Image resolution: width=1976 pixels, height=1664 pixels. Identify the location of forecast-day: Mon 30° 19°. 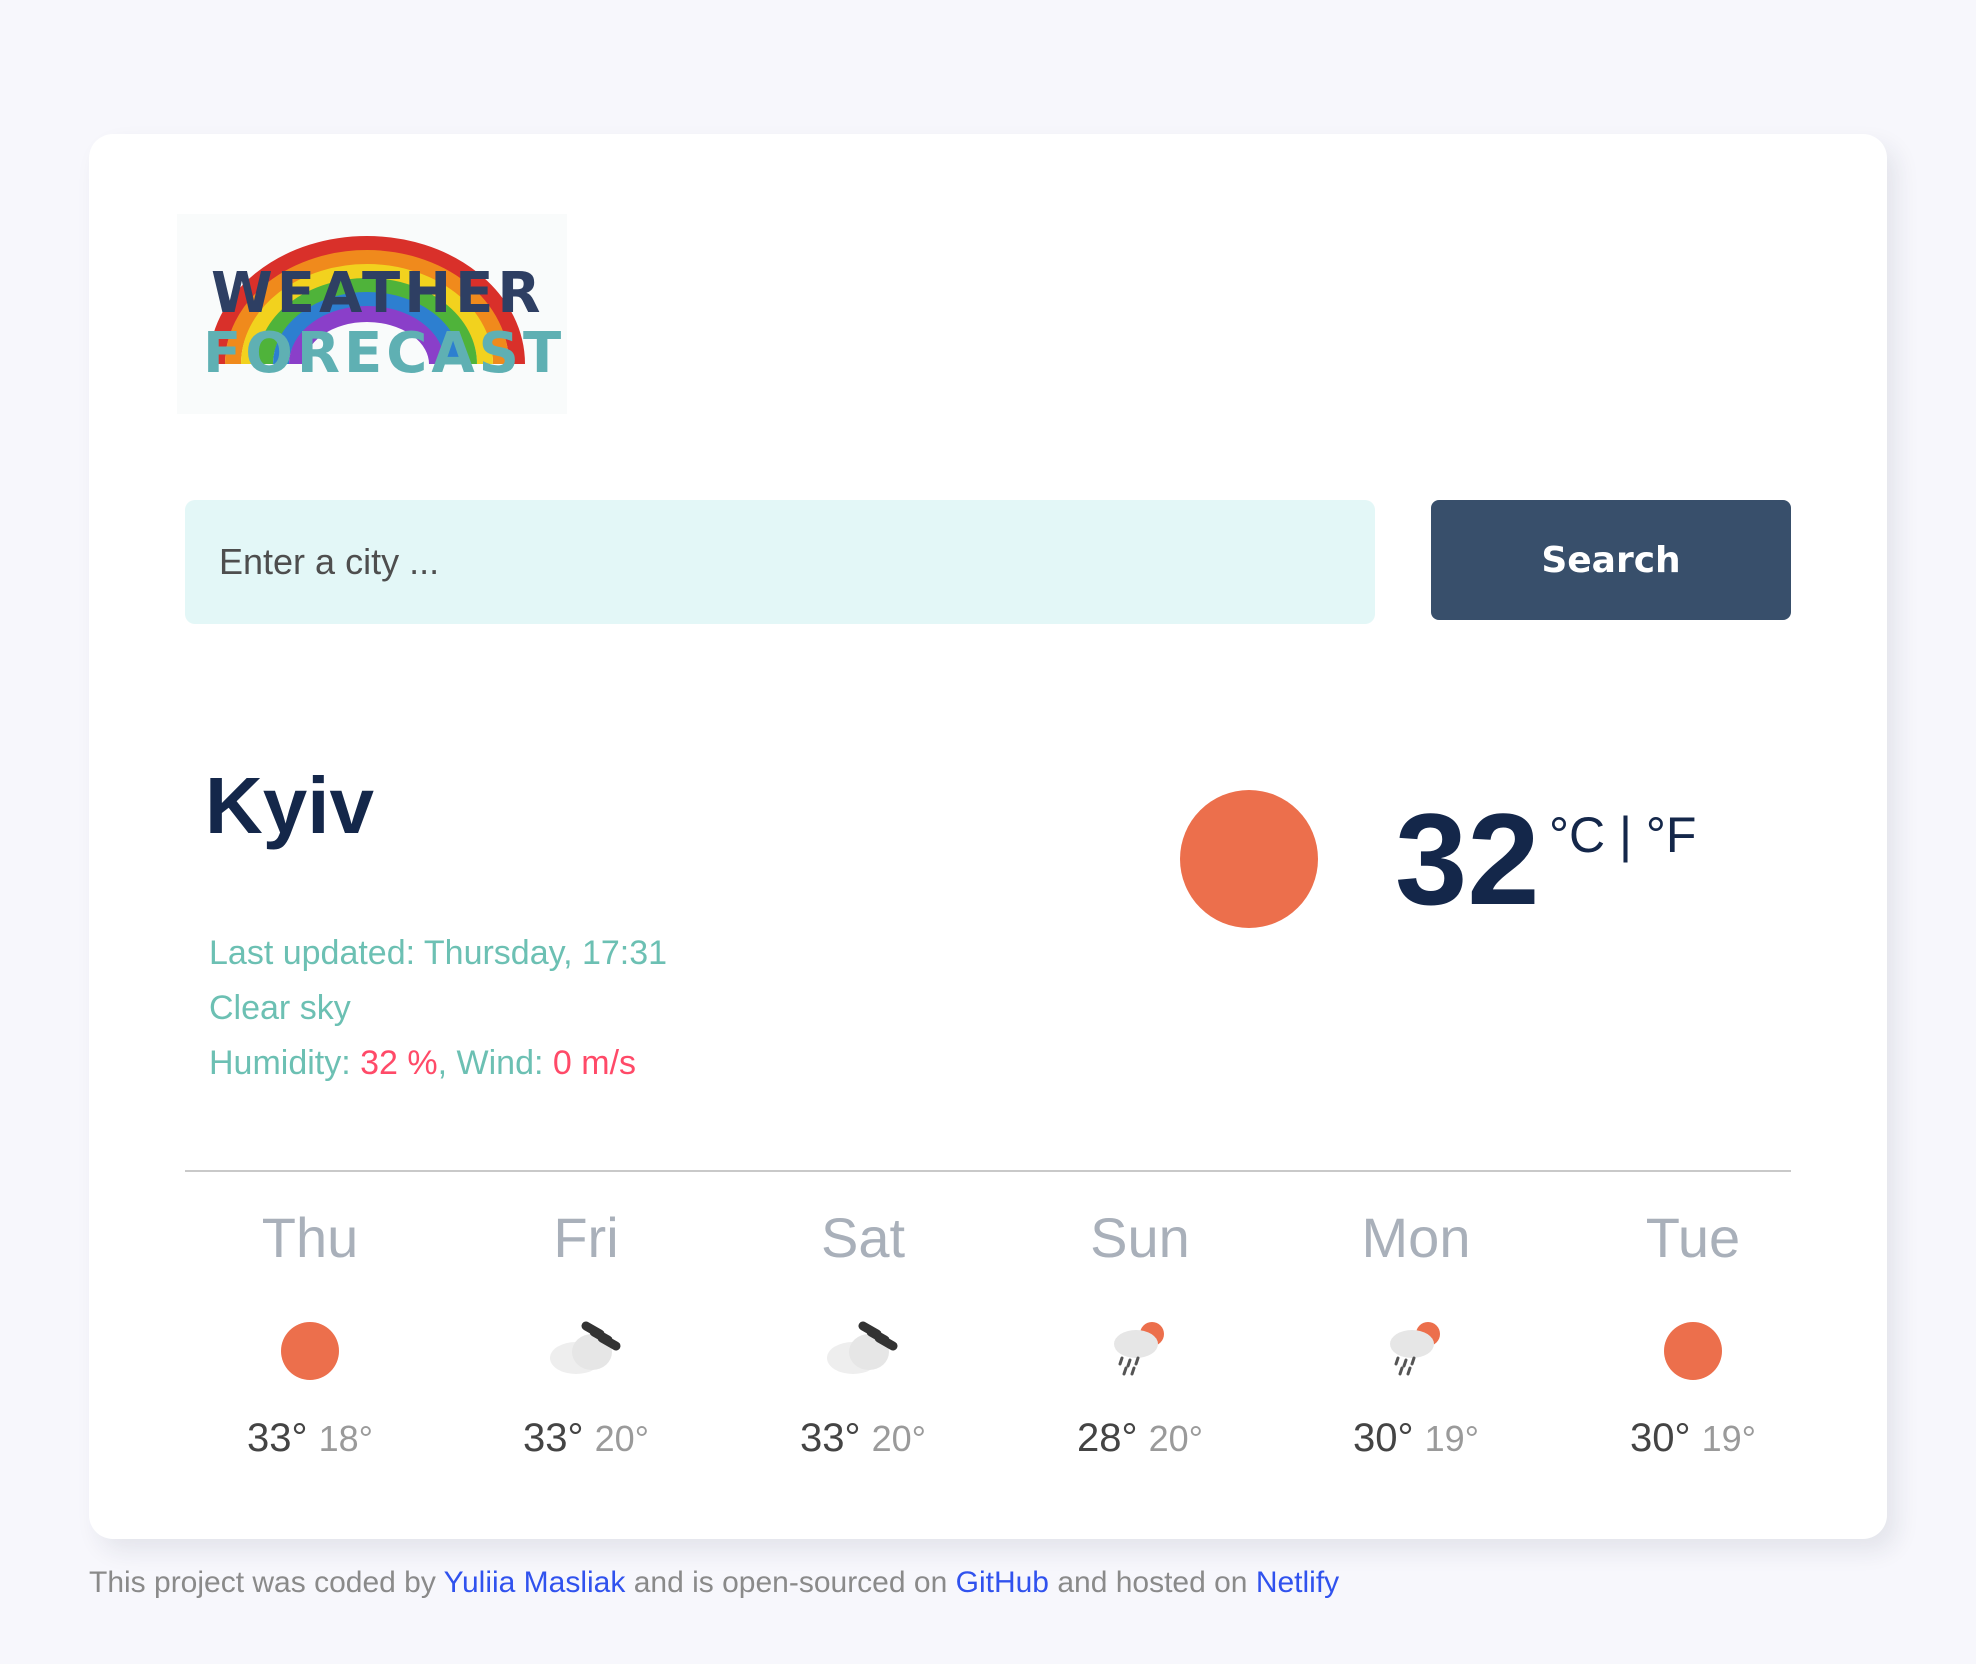
(1416, 1333).